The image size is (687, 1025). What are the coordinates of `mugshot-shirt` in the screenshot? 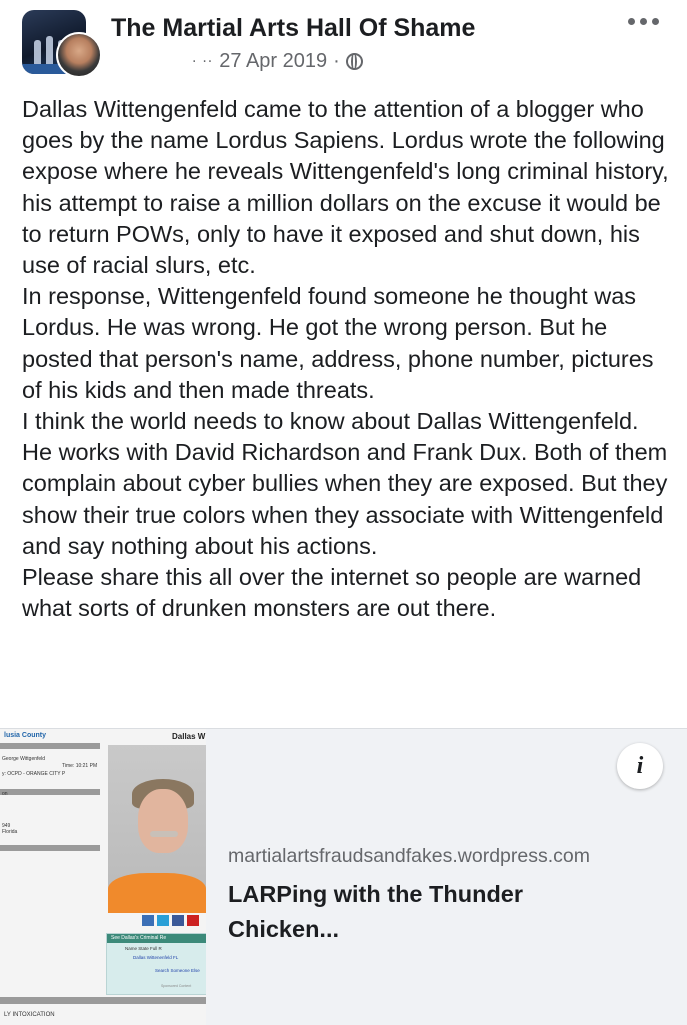 It's located at (157, 893).